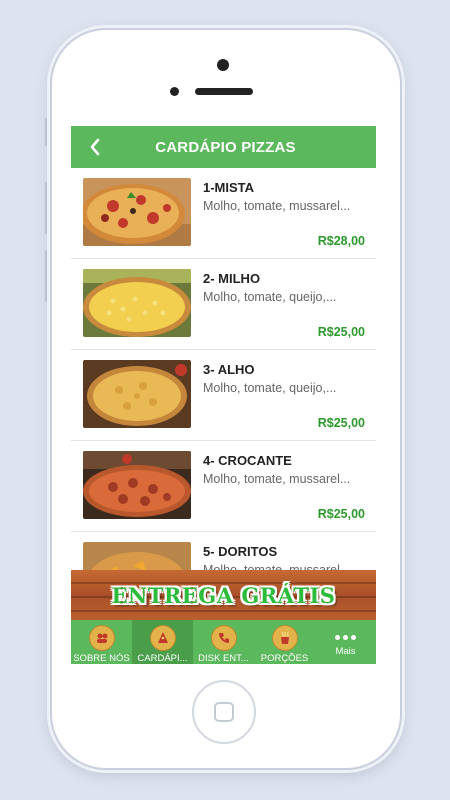 Image resolution: width=450 pixels, height=800 pixels. I want to click on item-name: 4- CROCANTE, so click(247, 460).